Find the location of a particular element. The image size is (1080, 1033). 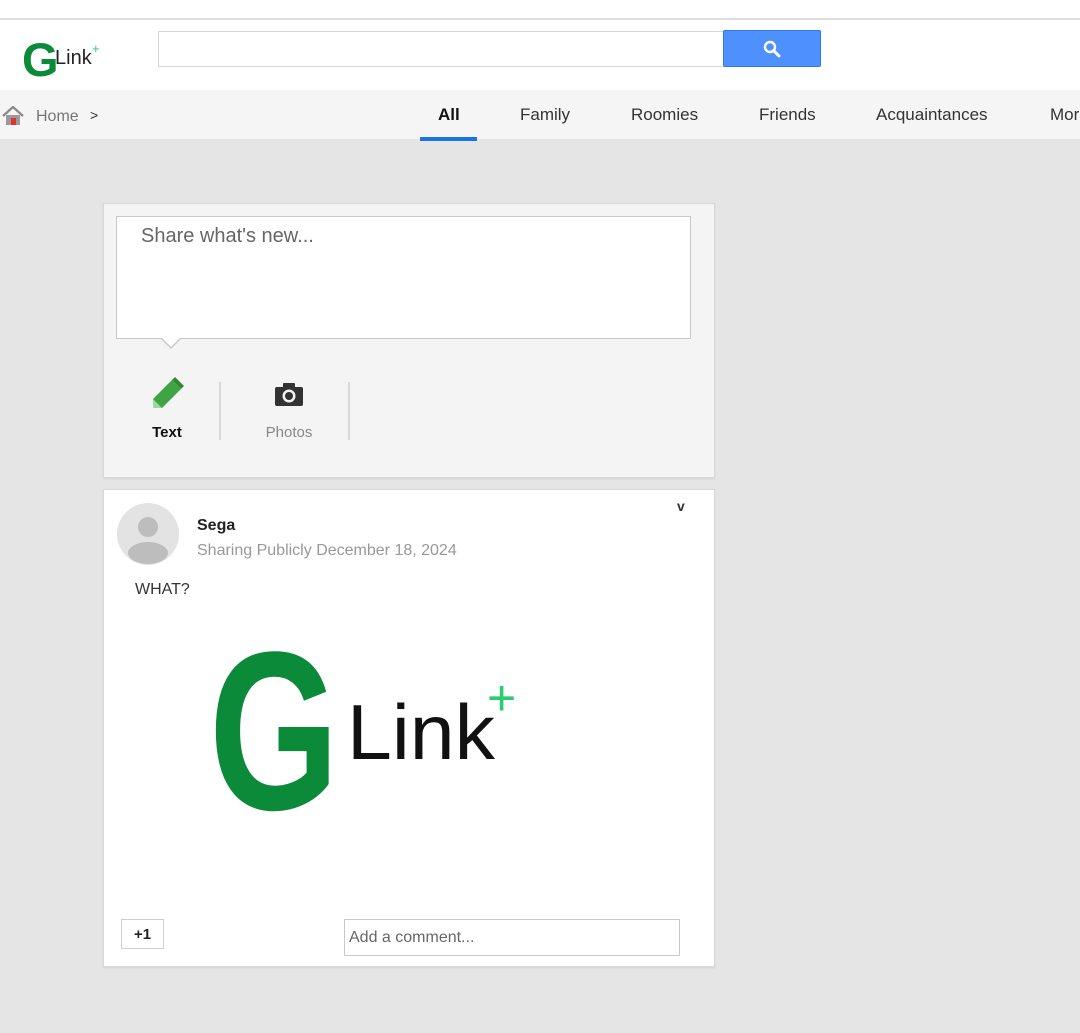

glink-logo: G Link + is located at coordinates (62, 57).